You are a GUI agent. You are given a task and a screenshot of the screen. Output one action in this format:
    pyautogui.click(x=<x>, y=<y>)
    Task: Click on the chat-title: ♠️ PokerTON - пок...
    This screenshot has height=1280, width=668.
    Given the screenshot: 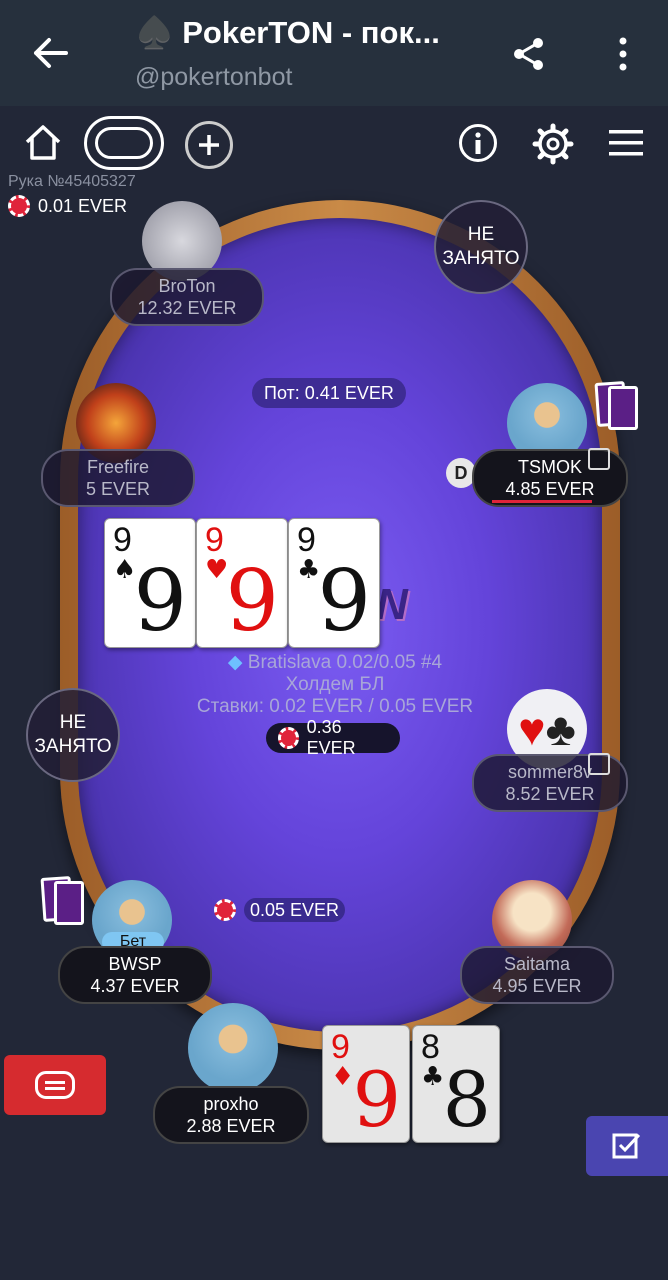 What is the action you would take?
    pyautogui.click(x=287, y=32)
    